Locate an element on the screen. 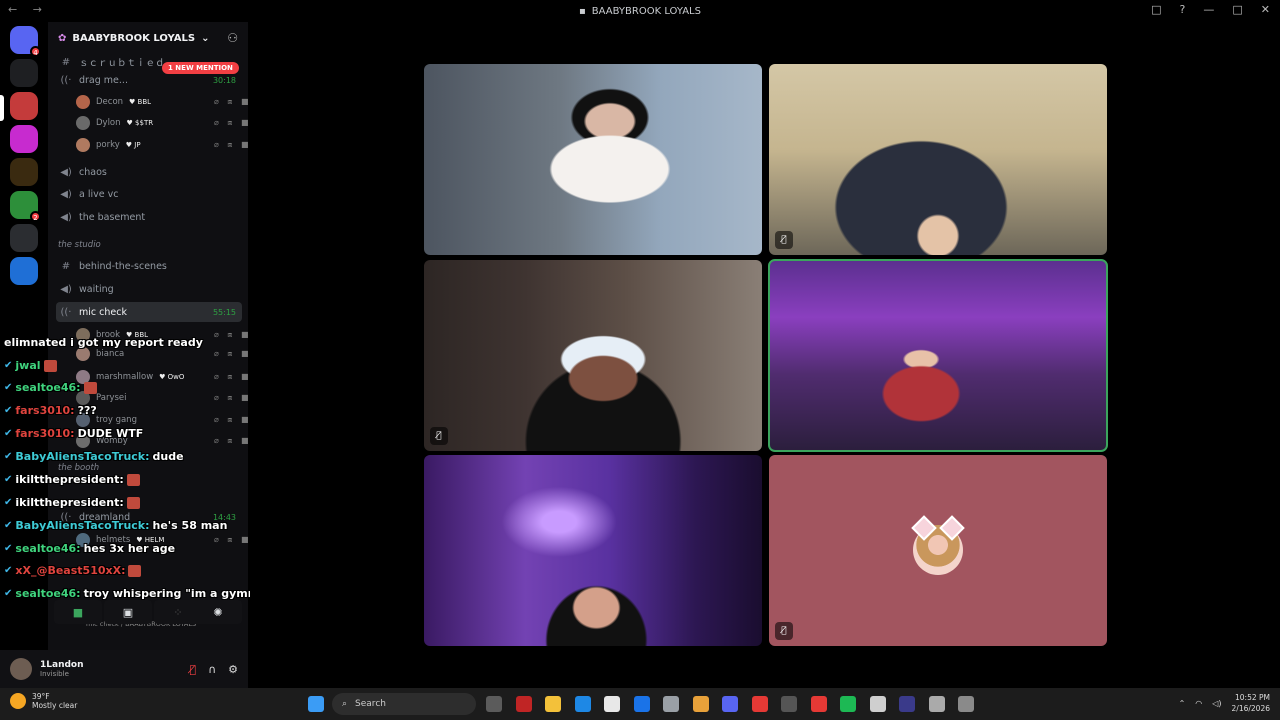 The width and height of the screenshot is (1280, 720). notification-badge: 2 is located at coordinates (35, 216).